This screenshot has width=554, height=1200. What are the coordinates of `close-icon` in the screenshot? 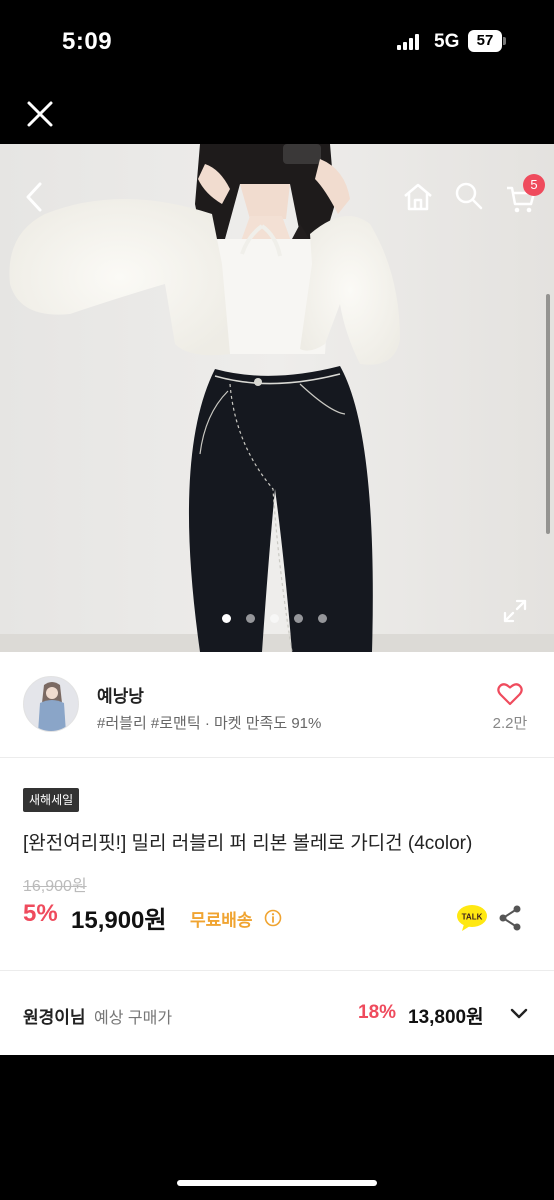 It's located at (40, 114).